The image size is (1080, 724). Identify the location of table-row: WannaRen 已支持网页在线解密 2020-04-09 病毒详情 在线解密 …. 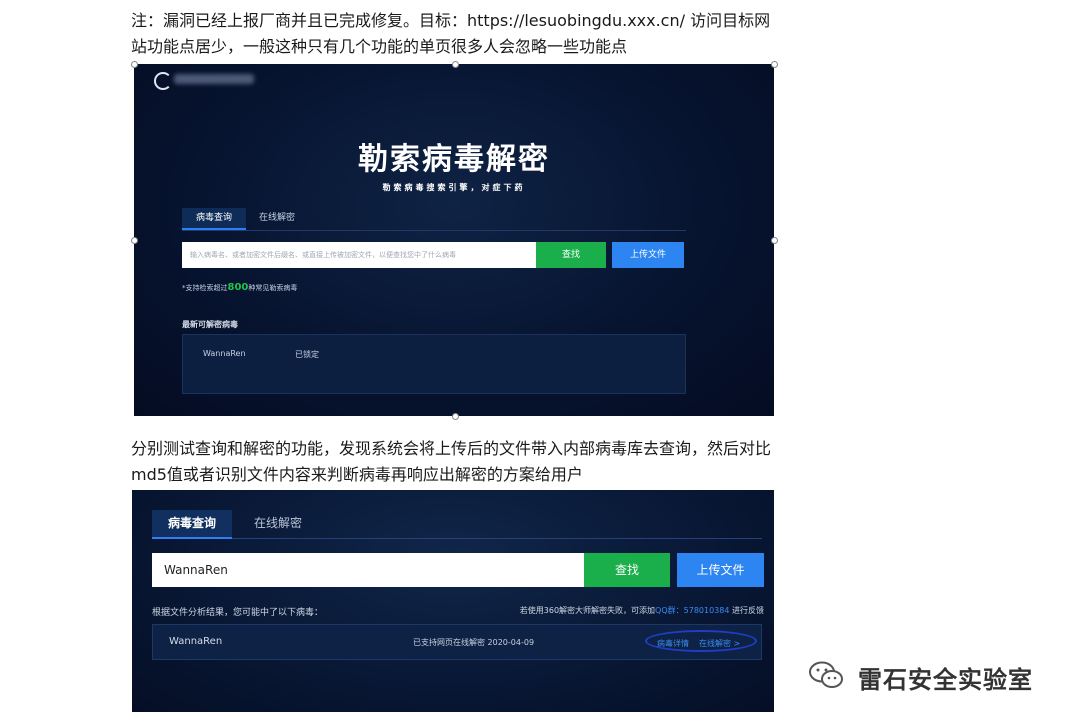
(457, 642).